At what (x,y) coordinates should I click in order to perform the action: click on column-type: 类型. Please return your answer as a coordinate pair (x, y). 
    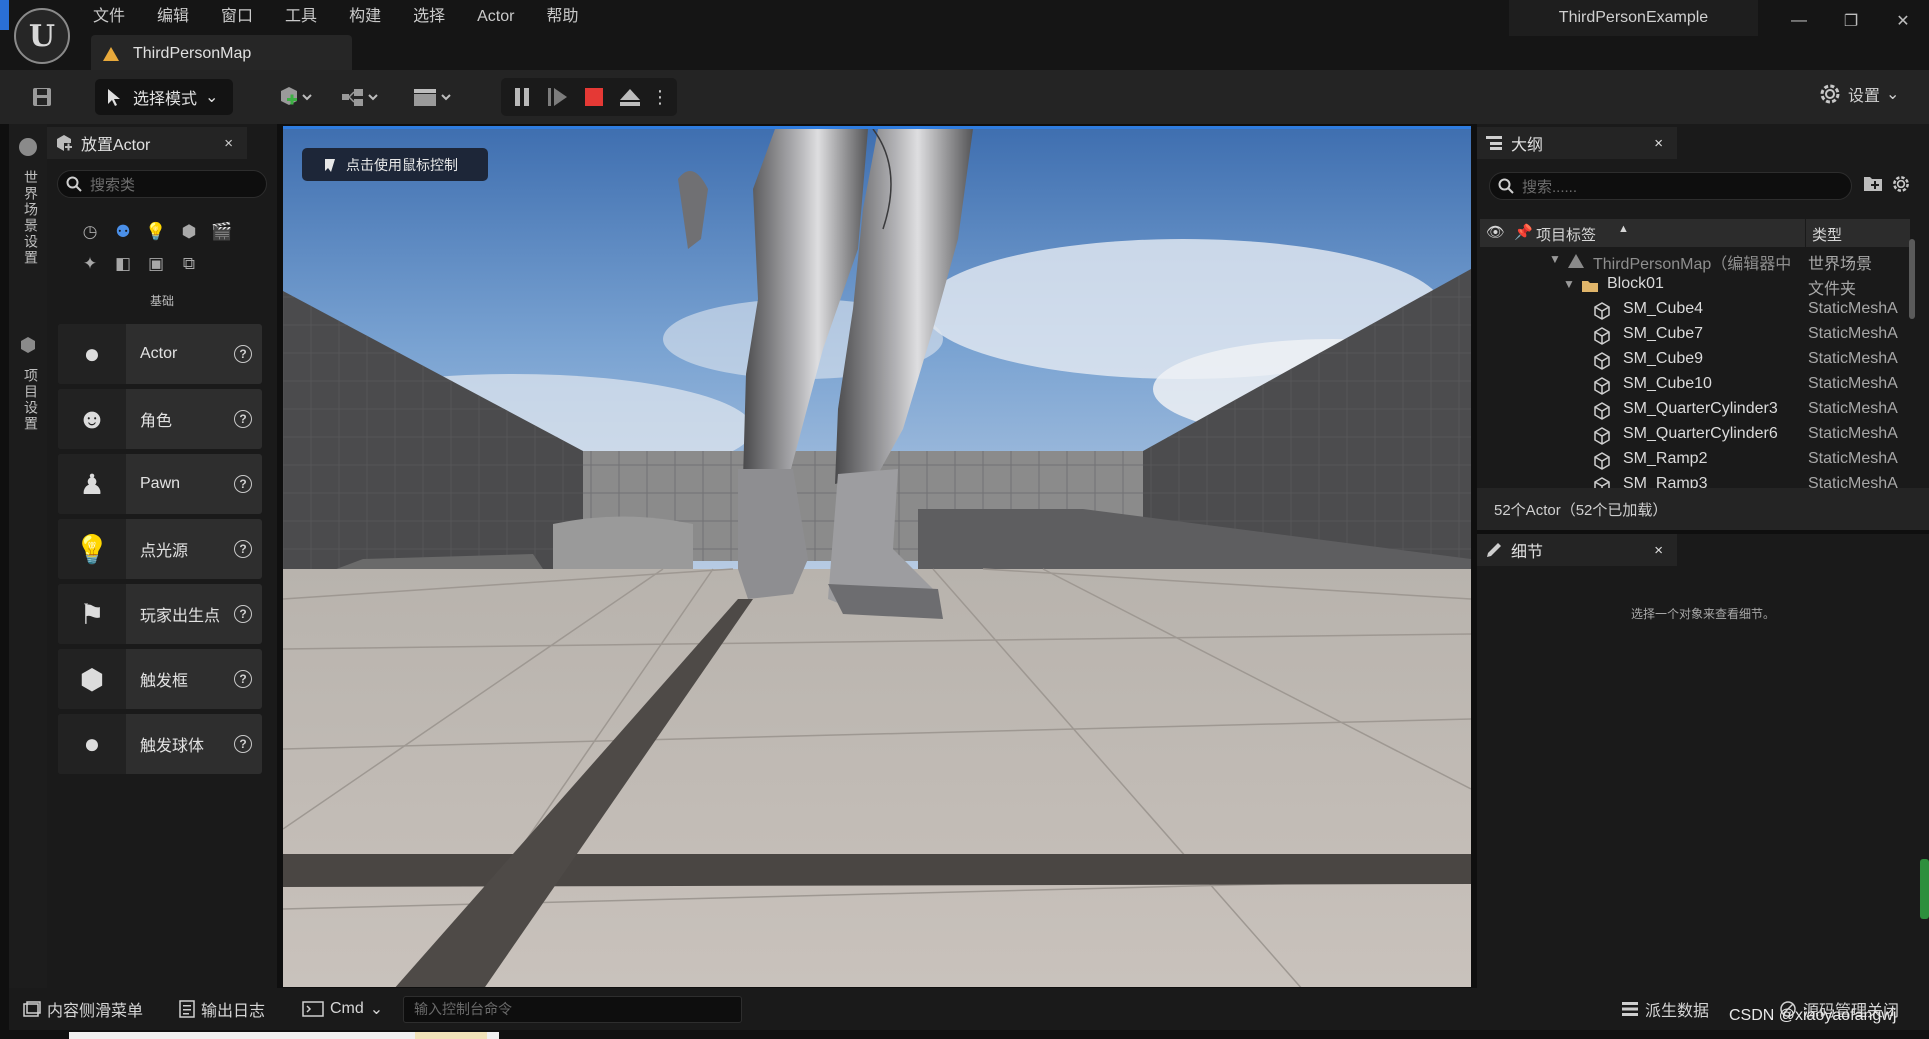
    Looking at the image, I should click on (1827, 234).